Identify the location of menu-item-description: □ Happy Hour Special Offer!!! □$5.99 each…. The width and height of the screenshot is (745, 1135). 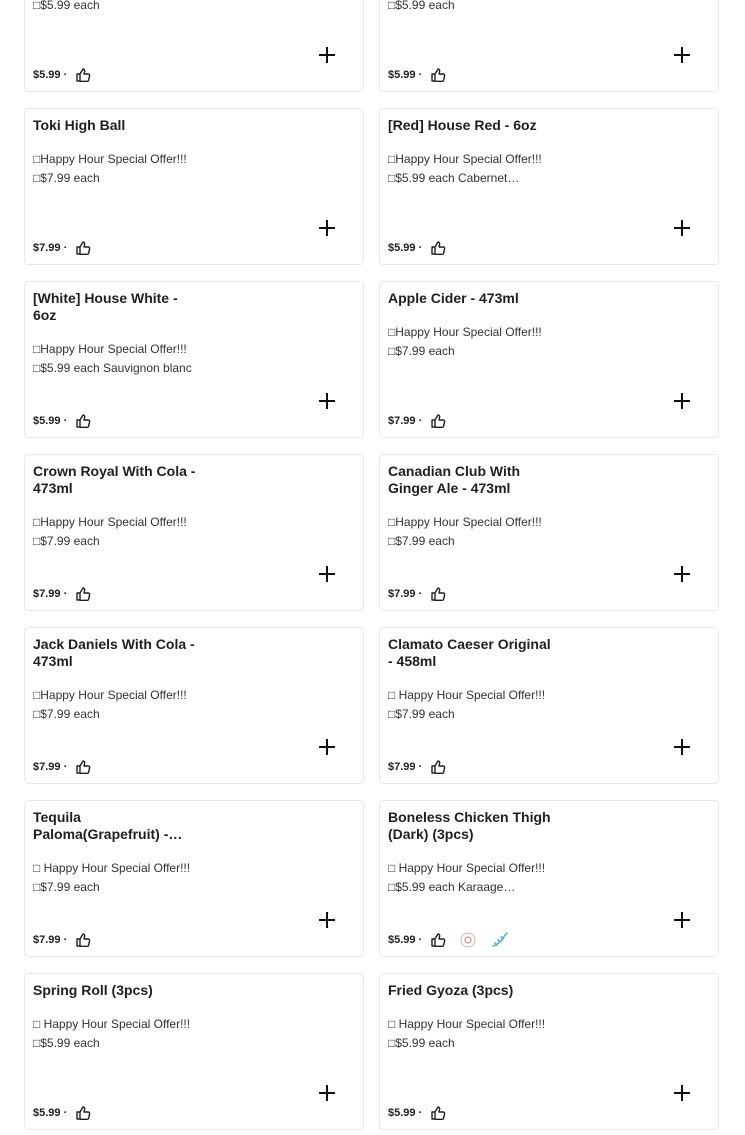
(488, 878).